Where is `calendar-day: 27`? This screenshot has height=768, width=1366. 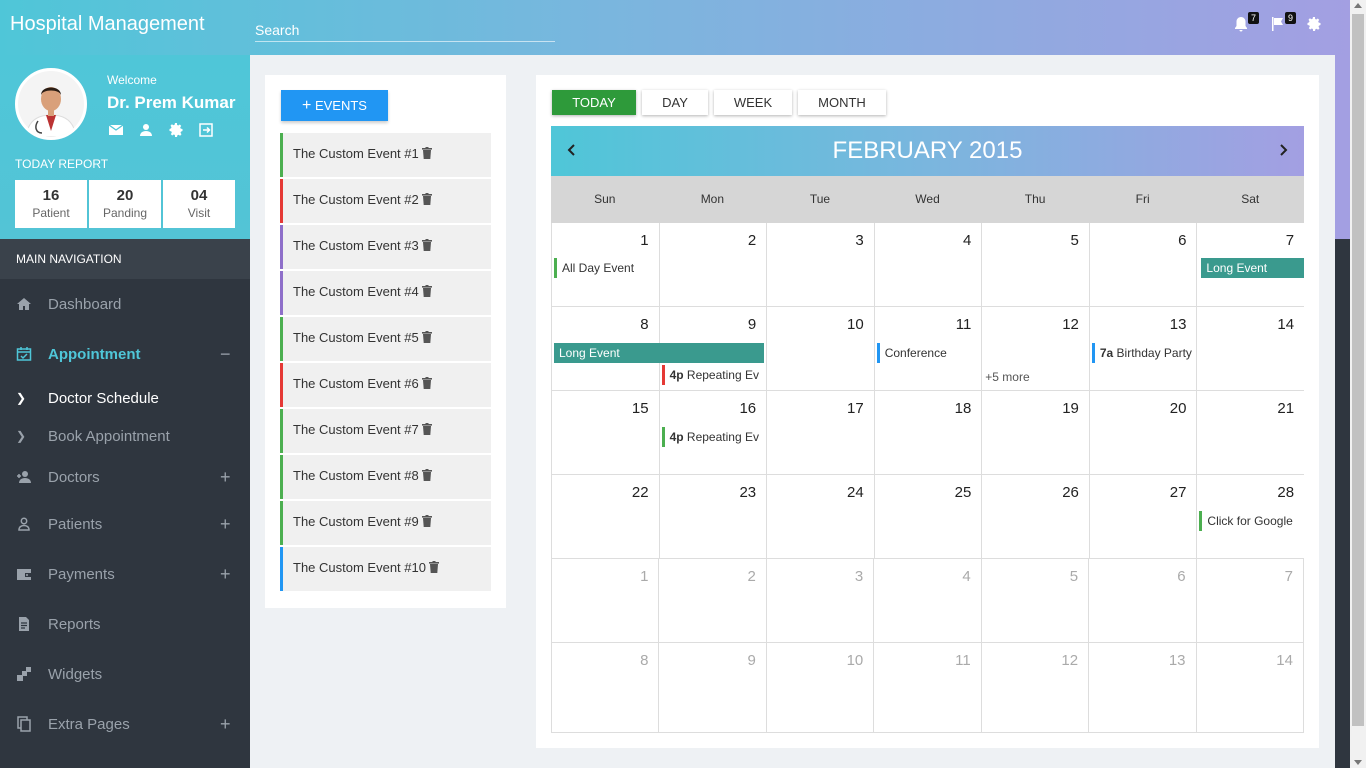 calendar-day: 27 is located at coordinates (1142, 516).